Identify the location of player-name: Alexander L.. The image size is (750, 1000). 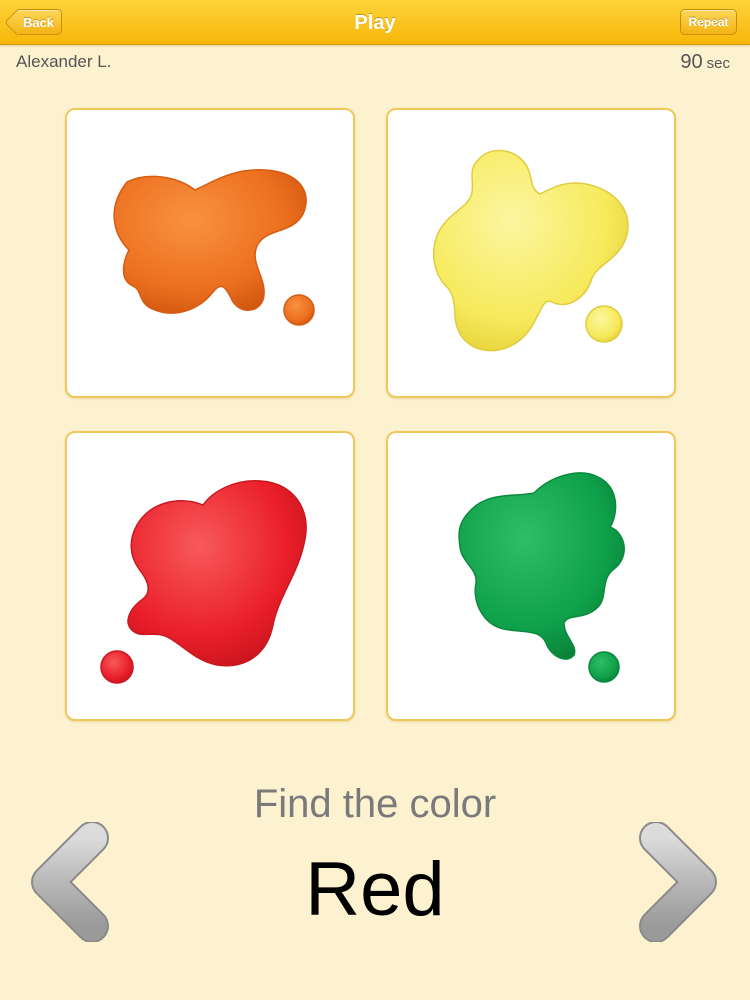
(64, 61).